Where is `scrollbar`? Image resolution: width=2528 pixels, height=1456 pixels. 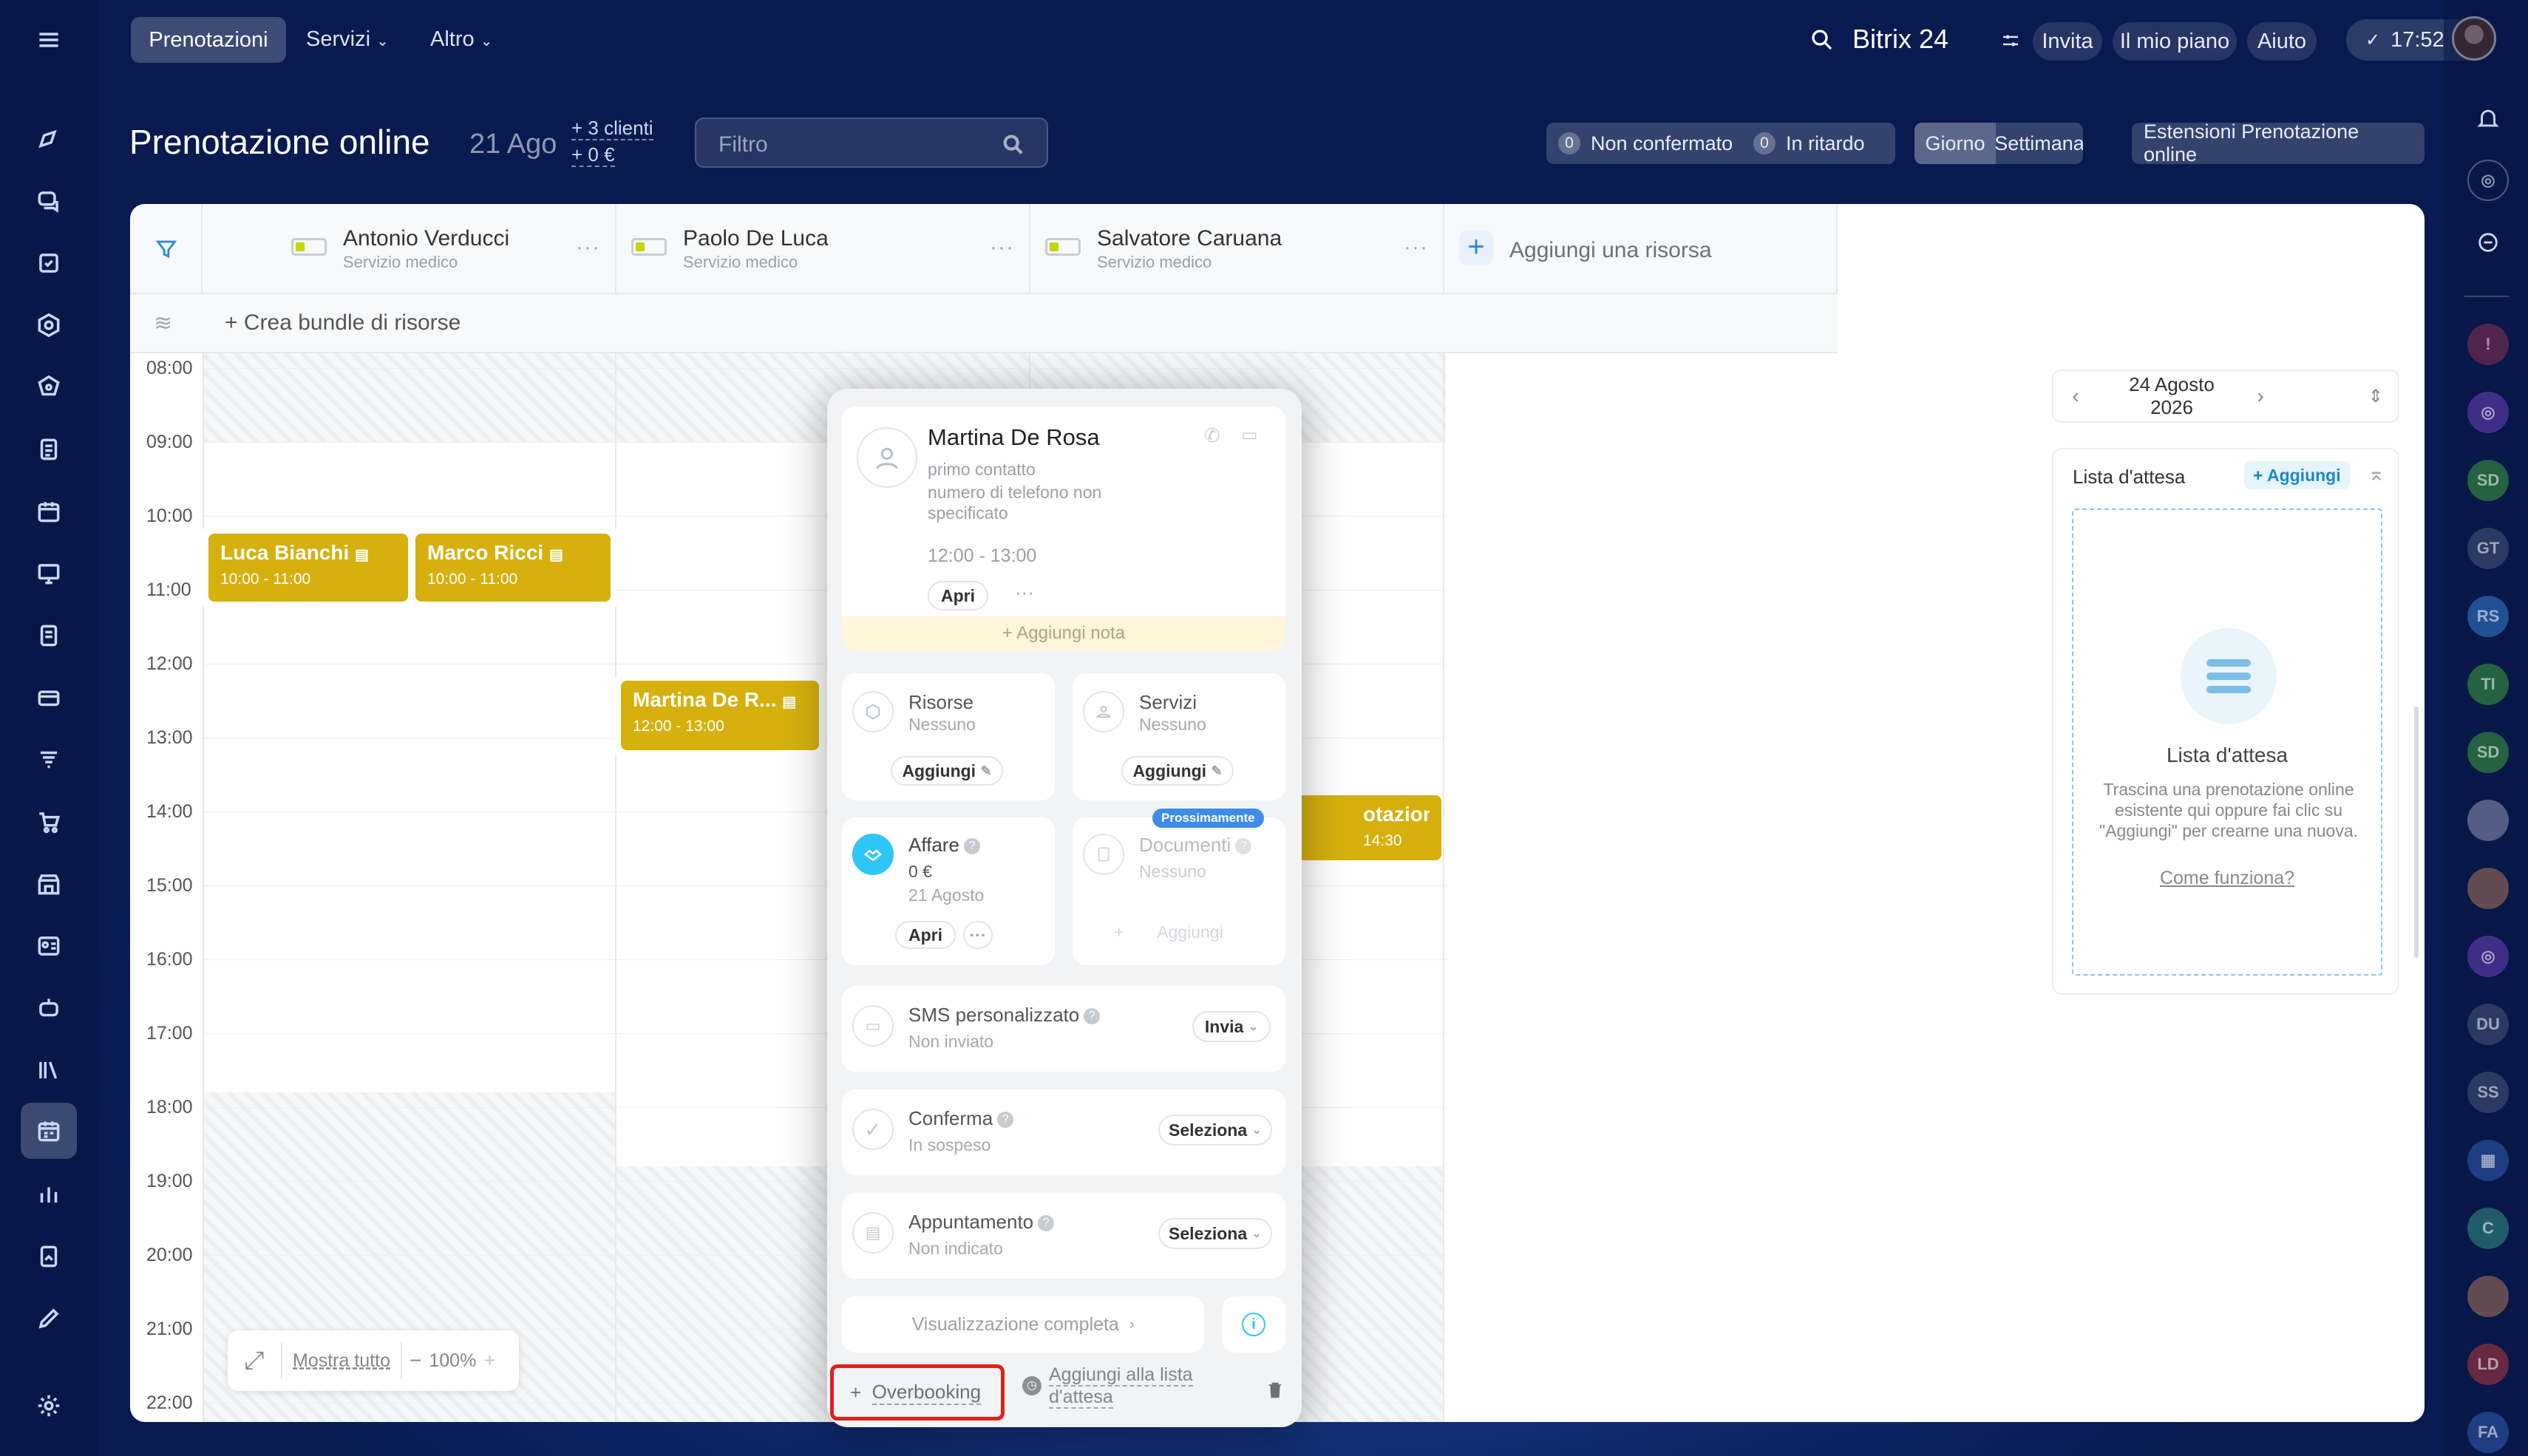
scrollbar is located at coordinates (2416, 832).